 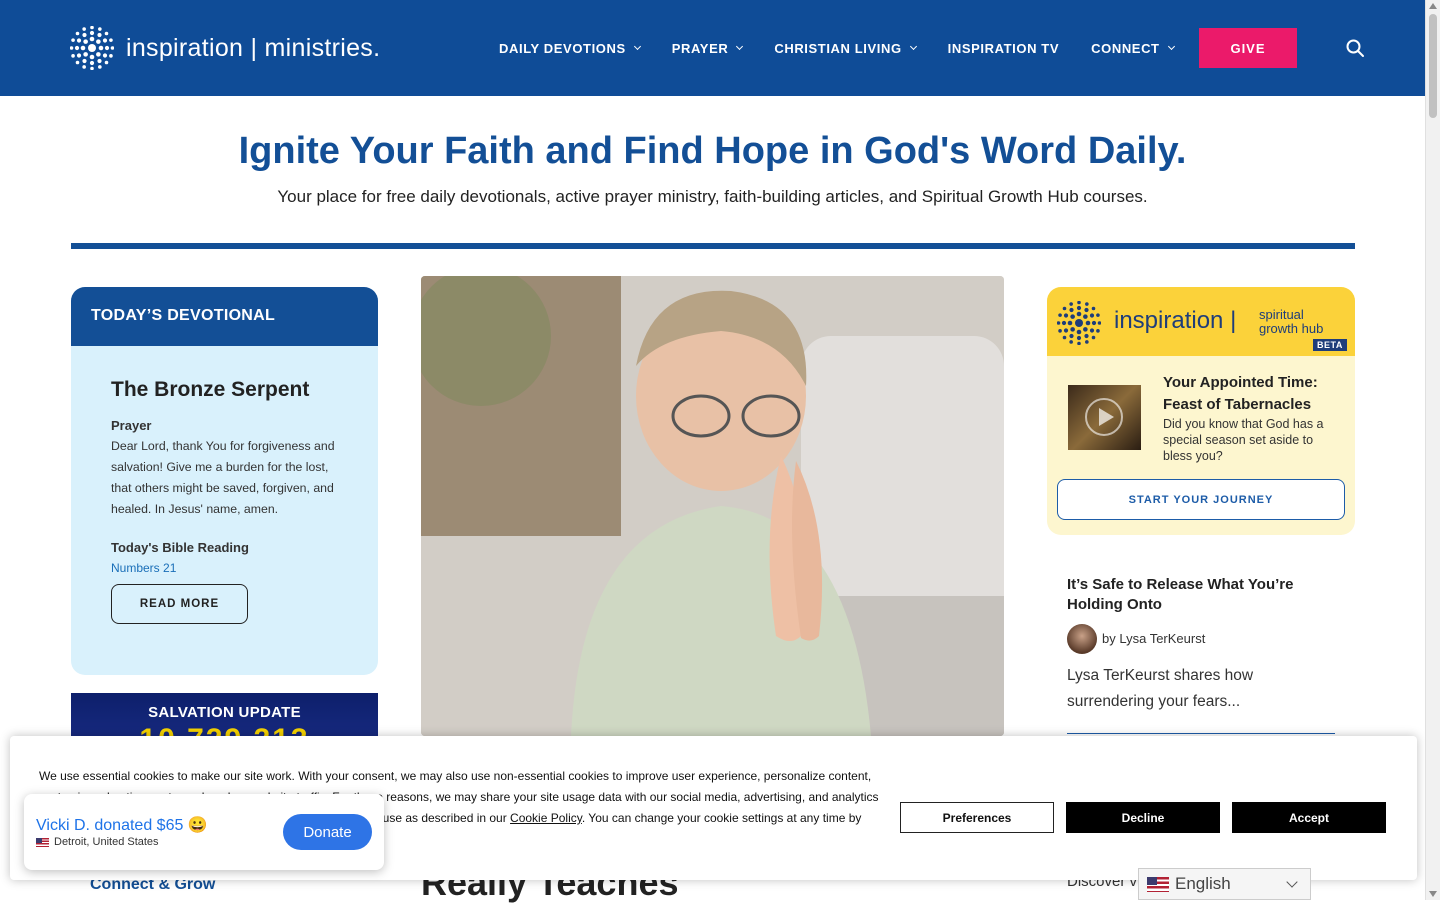 What do you see at coordinates (1154, 638) in the screenshot?
I see `article-author: by Lysa TerKeurst` at bounding box center [1154, 638].